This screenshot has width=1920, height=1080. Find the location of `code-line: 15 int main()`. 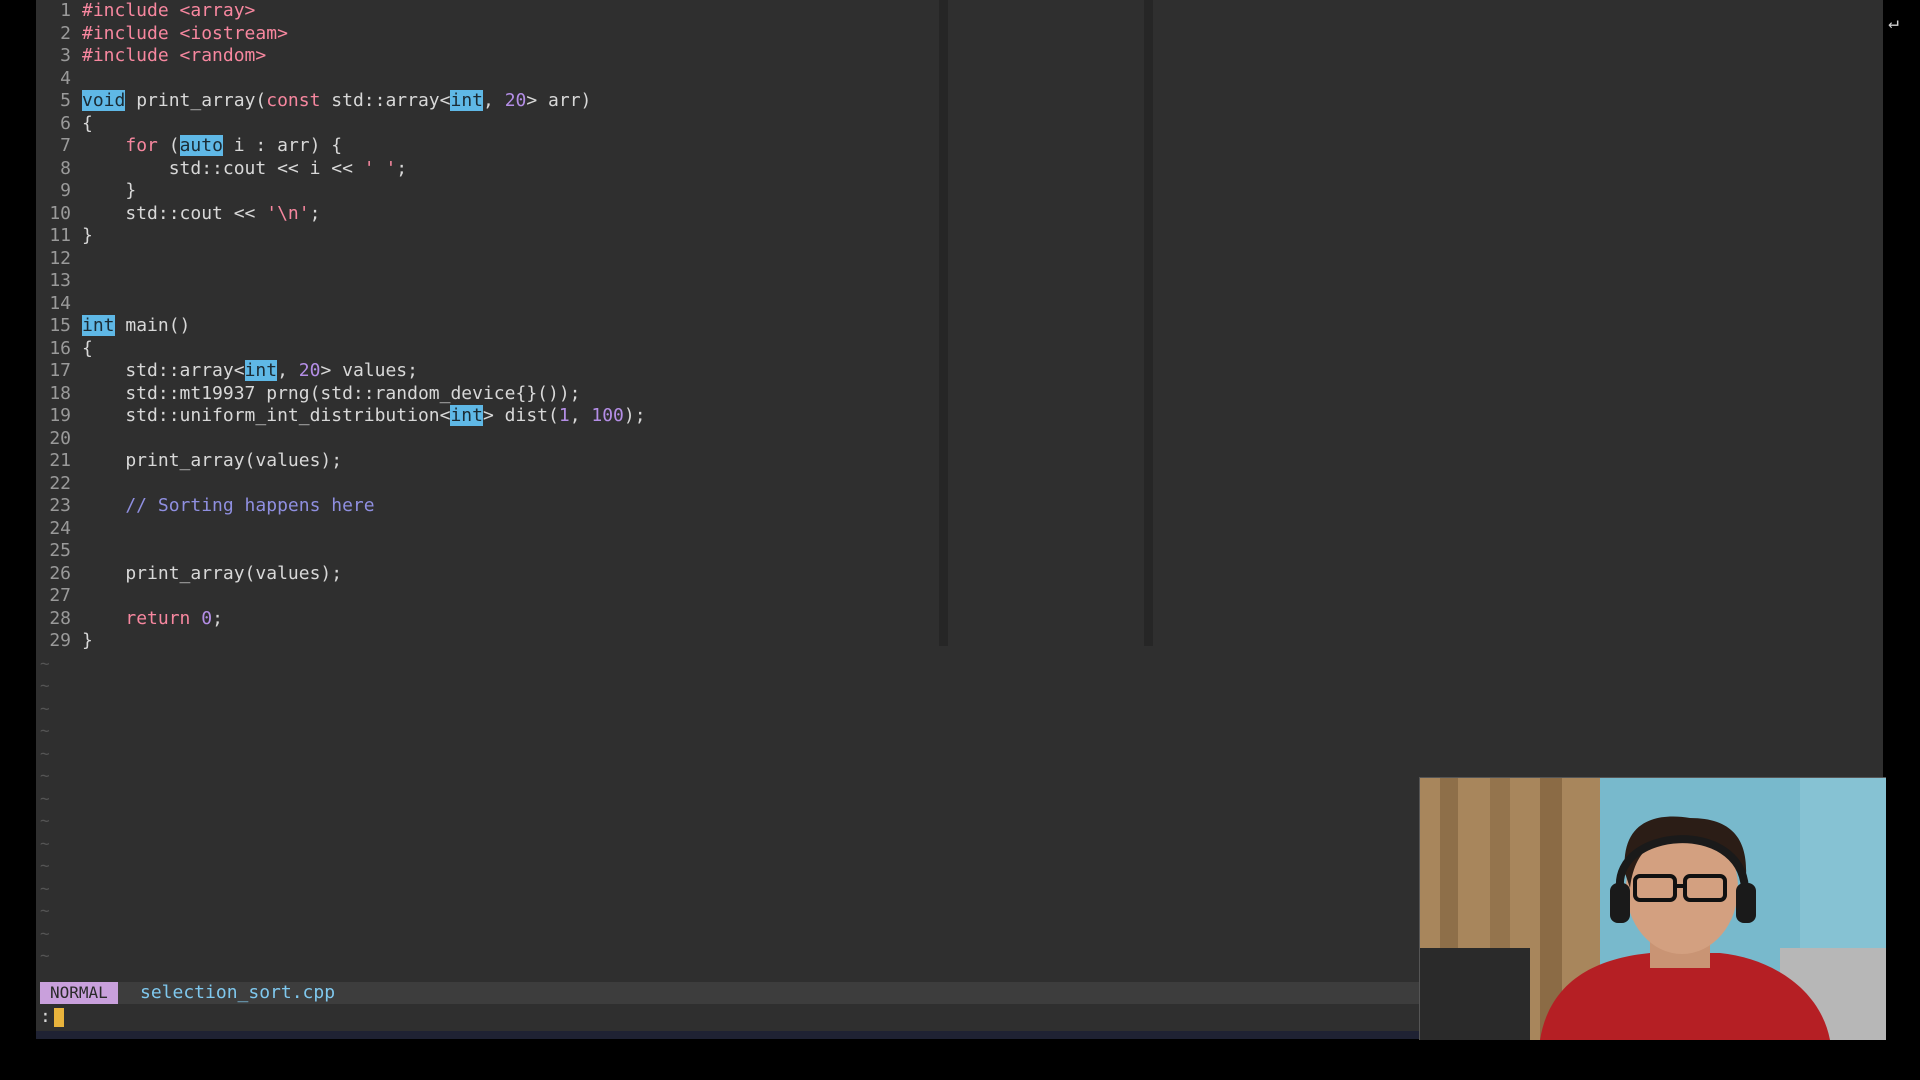

code-line: 15 int main() is located at coordinates (486, 326).